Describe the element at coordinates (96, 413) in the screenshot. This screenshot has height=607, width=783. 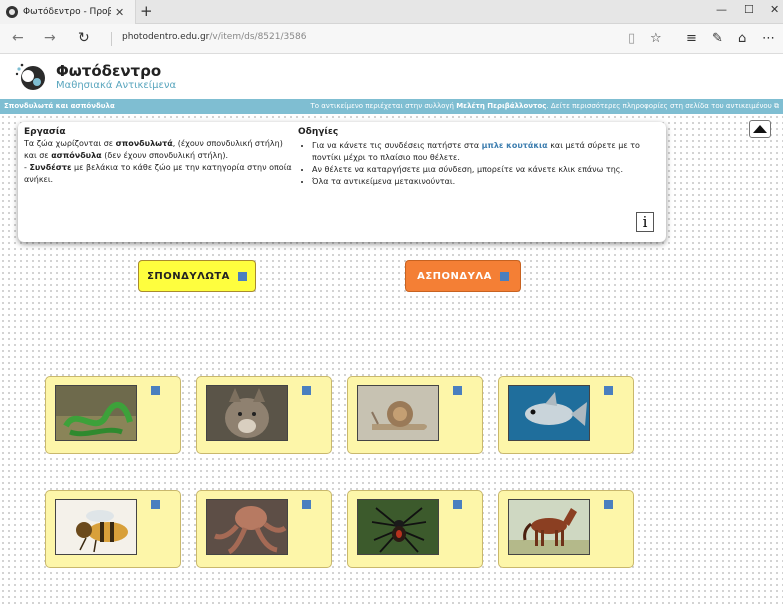
I see `snake-image` at that location.